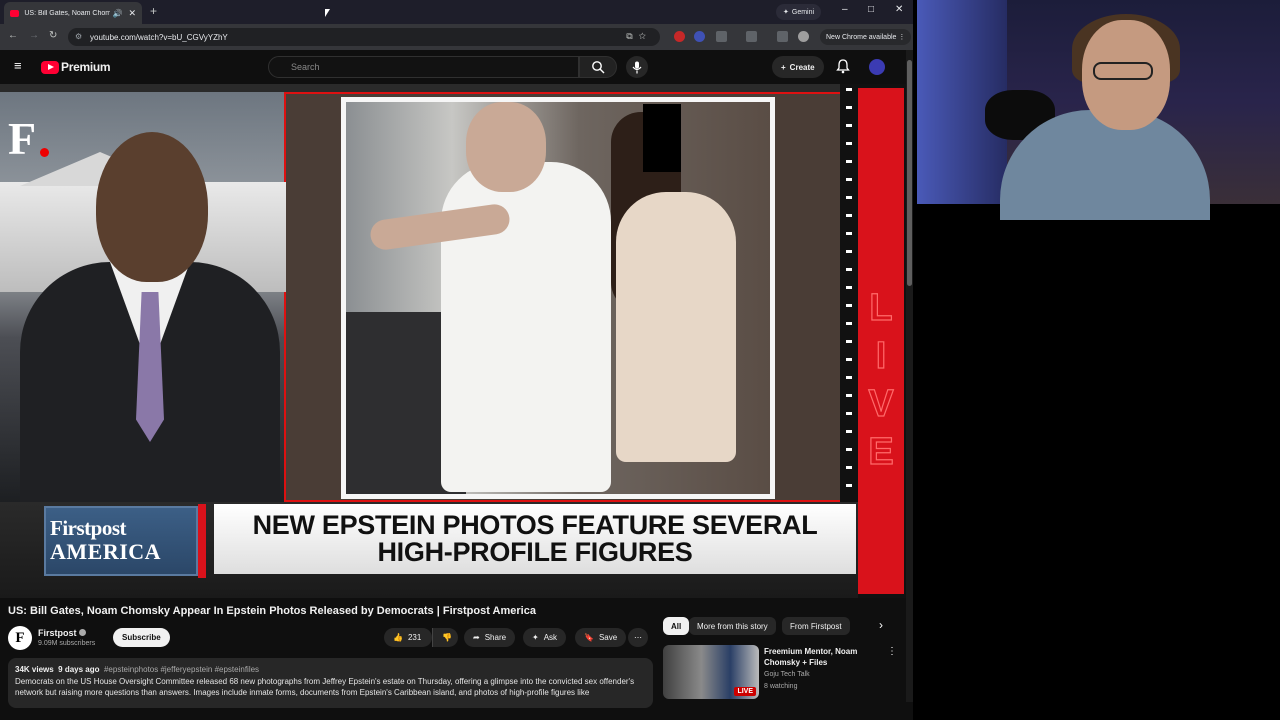 The width and height of the screenshot is (1280, 720). Describe the element at coordinates (639, 36) in the screenshot. I see `bookmark-star-icon: ⧉☆` at that location.